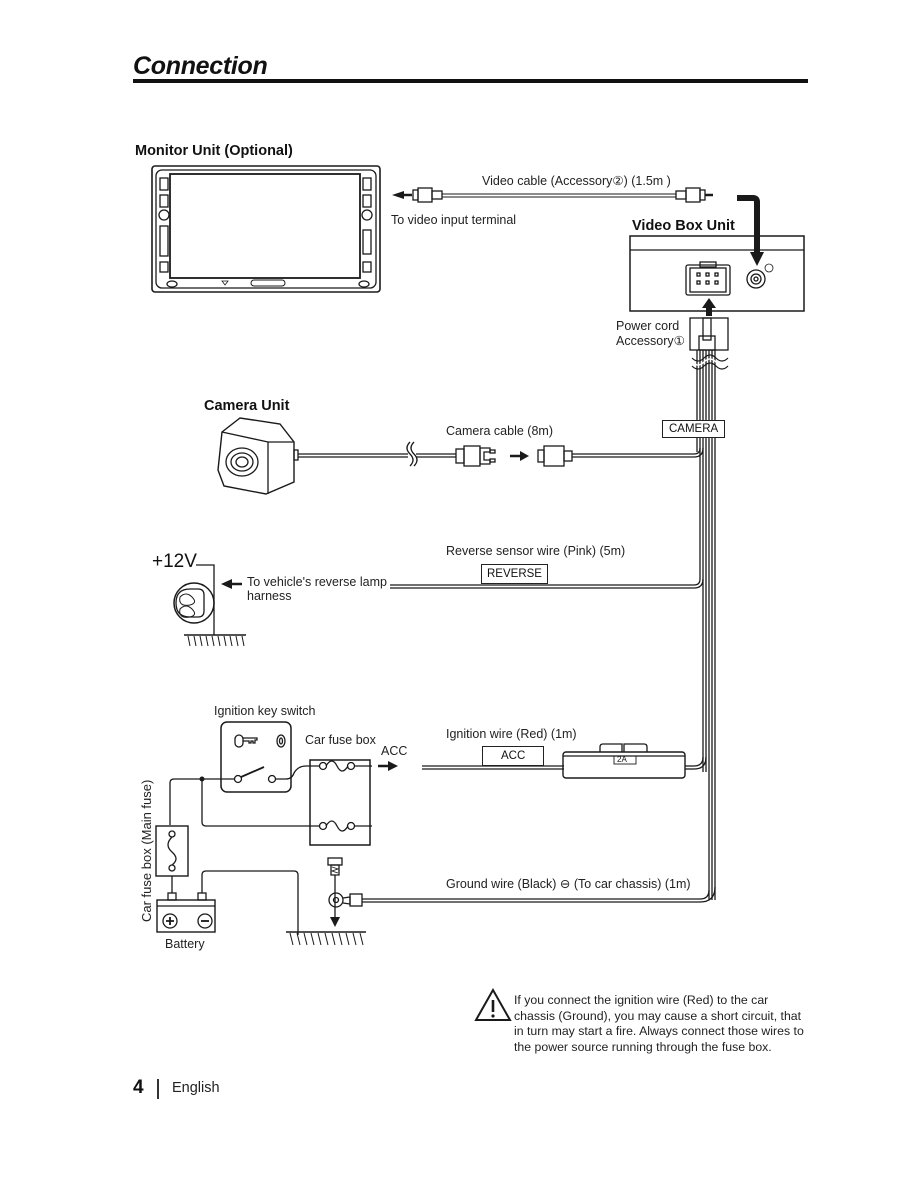 The width and height of the screenshot is (918, 1188). Describe the element at coordinates (283, 794) in the screenshot. I see `ignition-circuit-wires` at that location.